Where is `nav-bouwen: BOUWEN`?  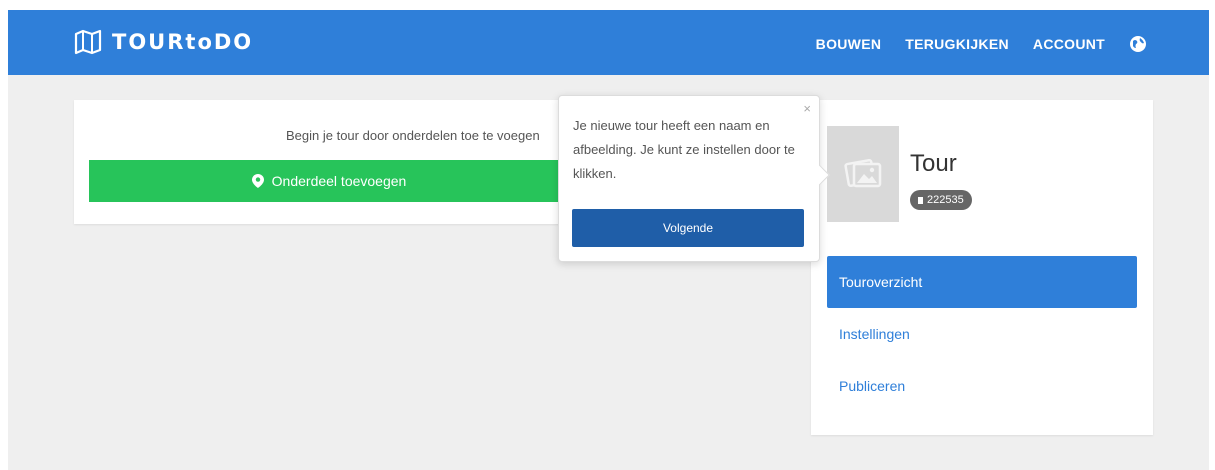
nav-bouwen: BOUWEN is located at coordinates (849, 44).